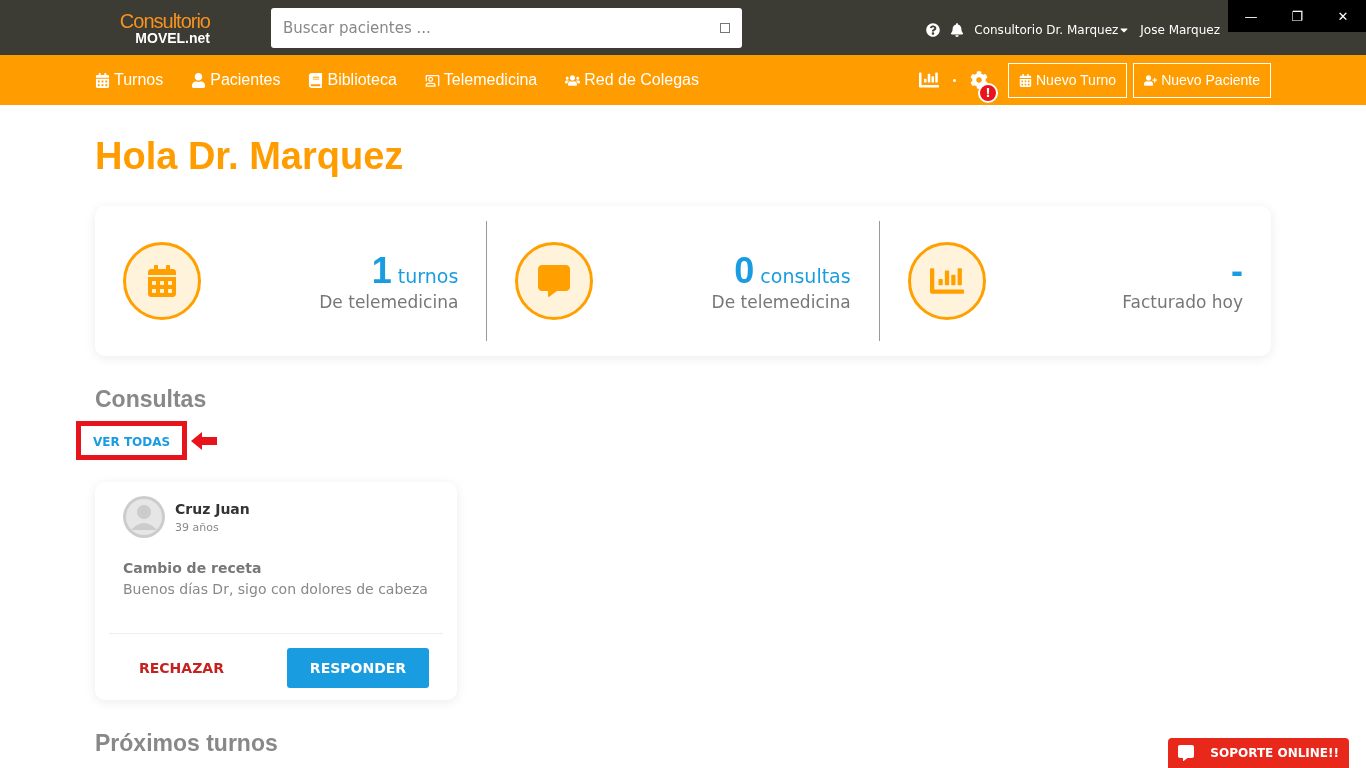 The height and width of the screenshot is (768, 1366). What do you see at coordinates (744, 271) in the screenshot?
I see `stat-number: 0` at bounding box center [744, 271].